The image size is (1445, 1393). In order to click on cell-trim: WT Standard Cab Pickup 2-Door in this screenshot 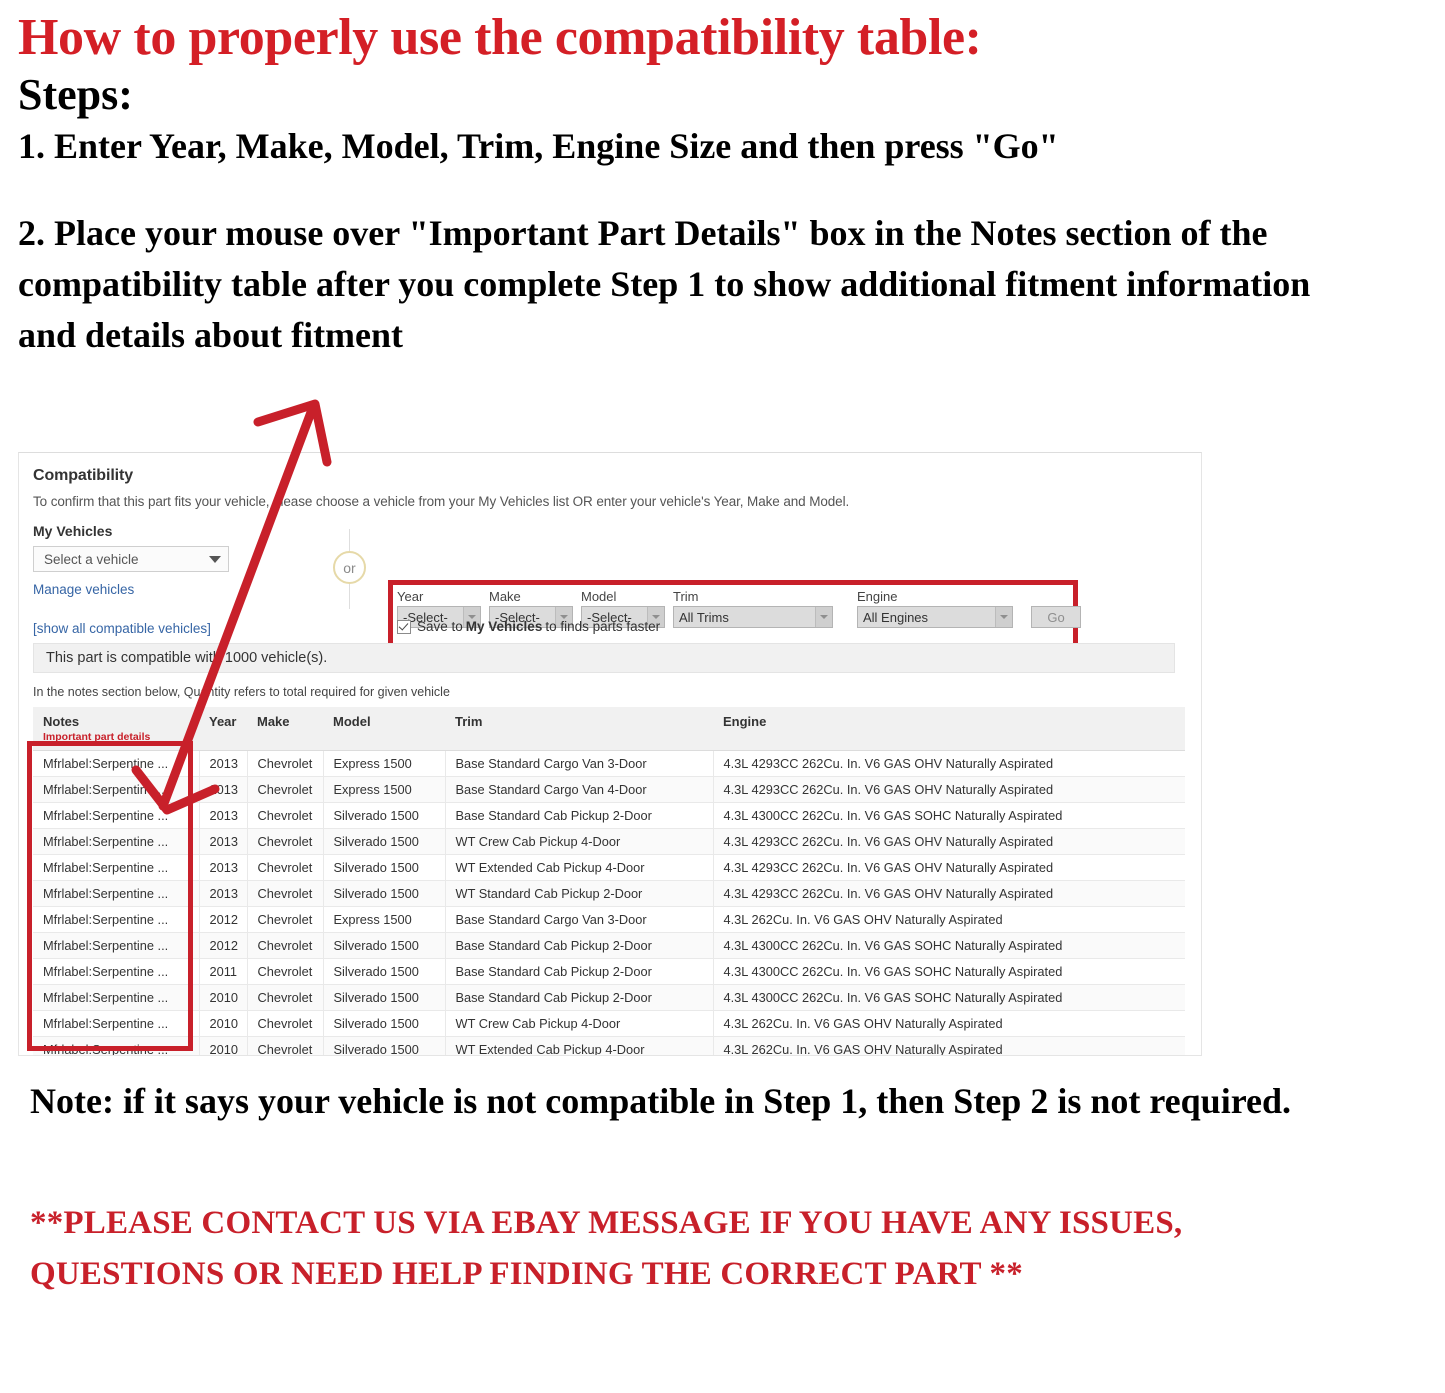, I will do `click(579, 893)`.